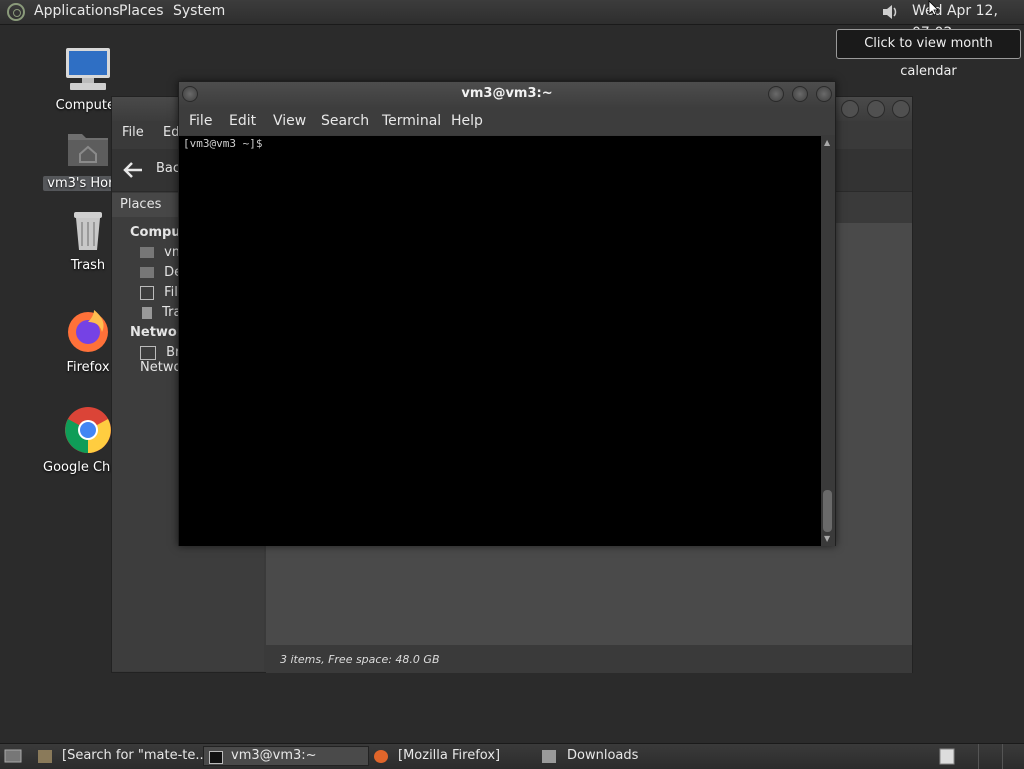 This screenshot has width=1024, height=769. I want to click on home-folder-icon, so click(88, 150).